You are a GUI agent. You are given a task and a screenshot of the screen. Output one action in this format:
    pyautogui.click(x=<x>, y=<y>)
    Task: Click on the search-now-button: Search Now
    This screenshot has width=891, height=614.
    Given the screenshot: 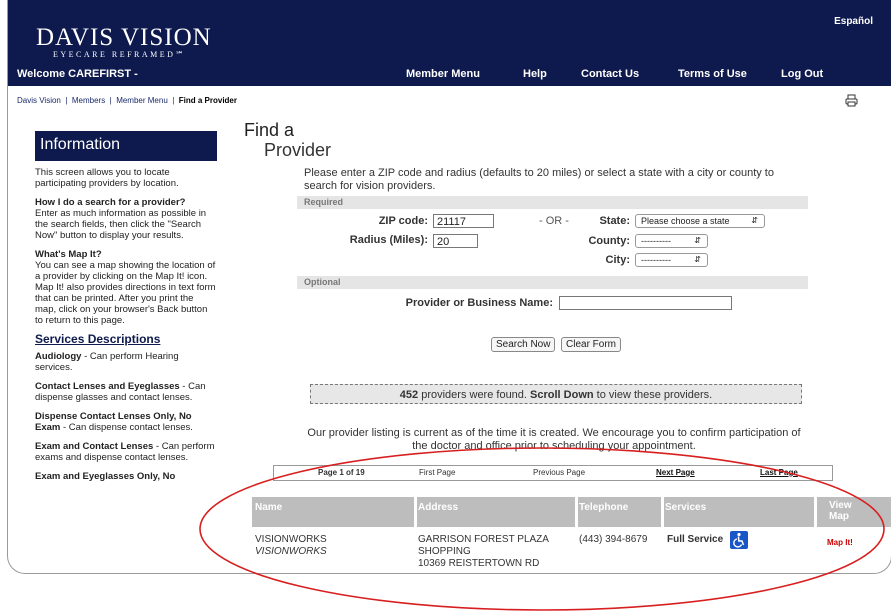 What is the action you would take?
    pyautogui.click(x=523, y=344)
    